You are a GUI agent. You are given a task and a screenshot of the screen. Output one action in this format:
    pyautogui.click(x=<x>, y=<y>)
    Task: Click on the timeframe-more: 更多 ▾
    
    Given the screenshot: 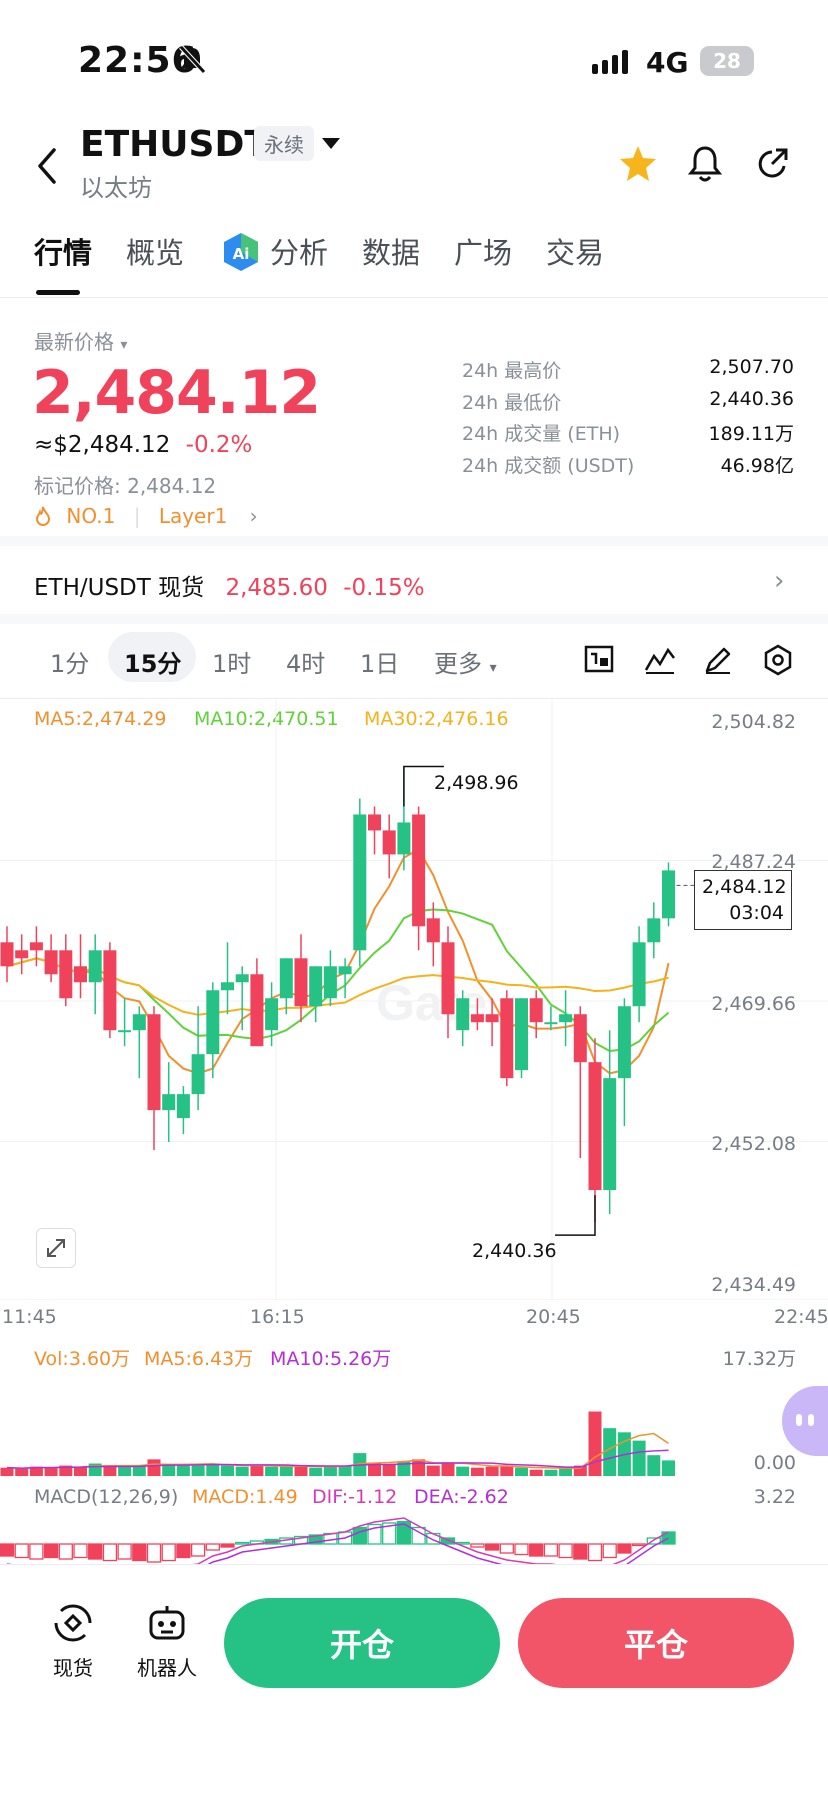 What is the action you would take?
    pyautogui.click(x=465, y=661)
    